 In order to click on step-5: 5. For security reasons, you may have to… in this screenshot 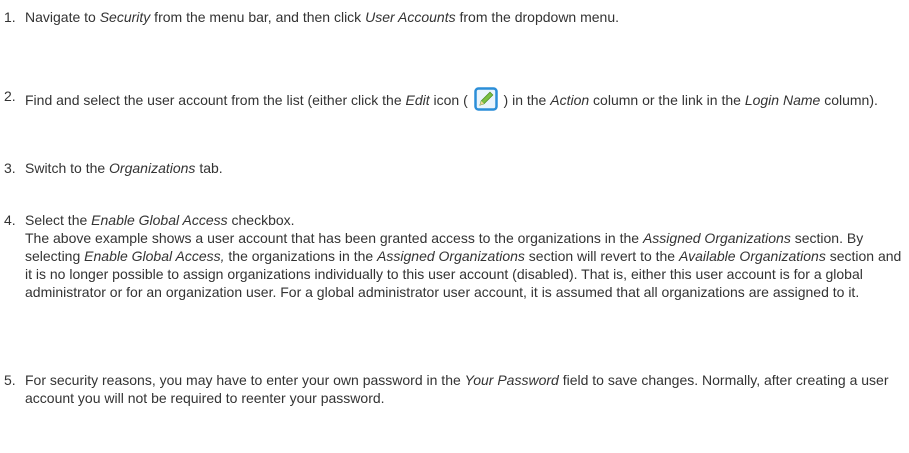, I will do `click(452, 389)`.